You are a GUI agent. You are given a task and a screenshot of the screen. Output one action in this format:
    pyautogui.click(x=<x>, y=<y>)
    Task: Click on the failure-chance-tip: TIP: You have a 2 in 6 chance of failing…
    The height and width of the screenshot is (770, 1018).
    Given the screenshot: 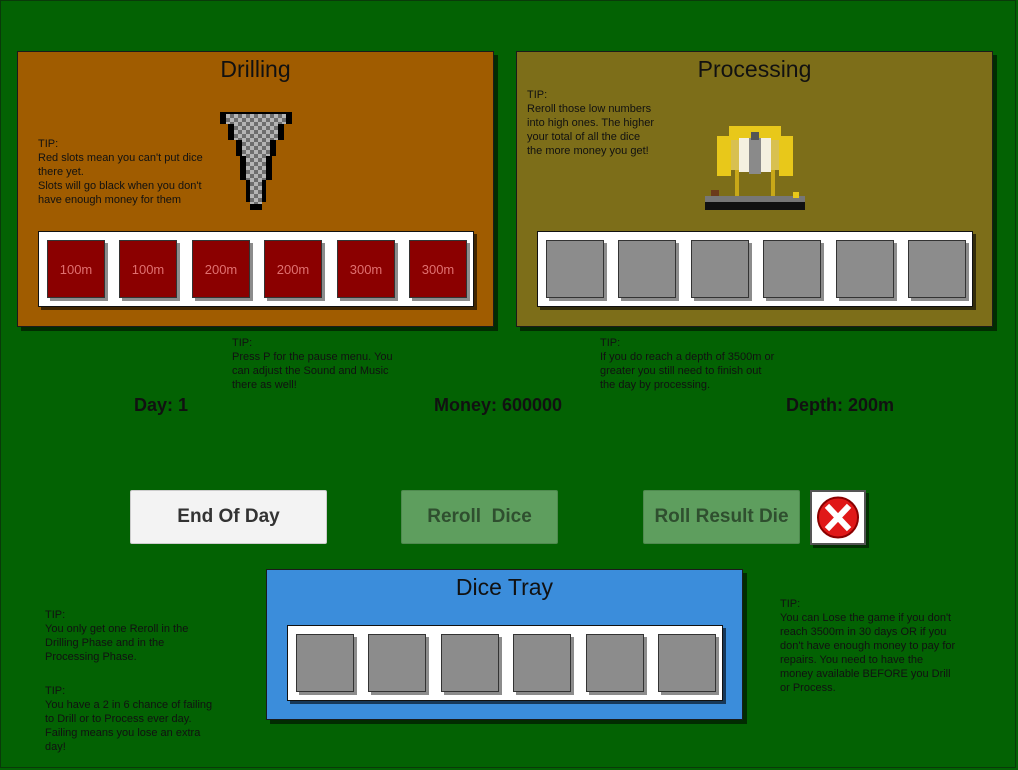 What is the action you would take?
    pyautogui.click(x=129, y=719)
    